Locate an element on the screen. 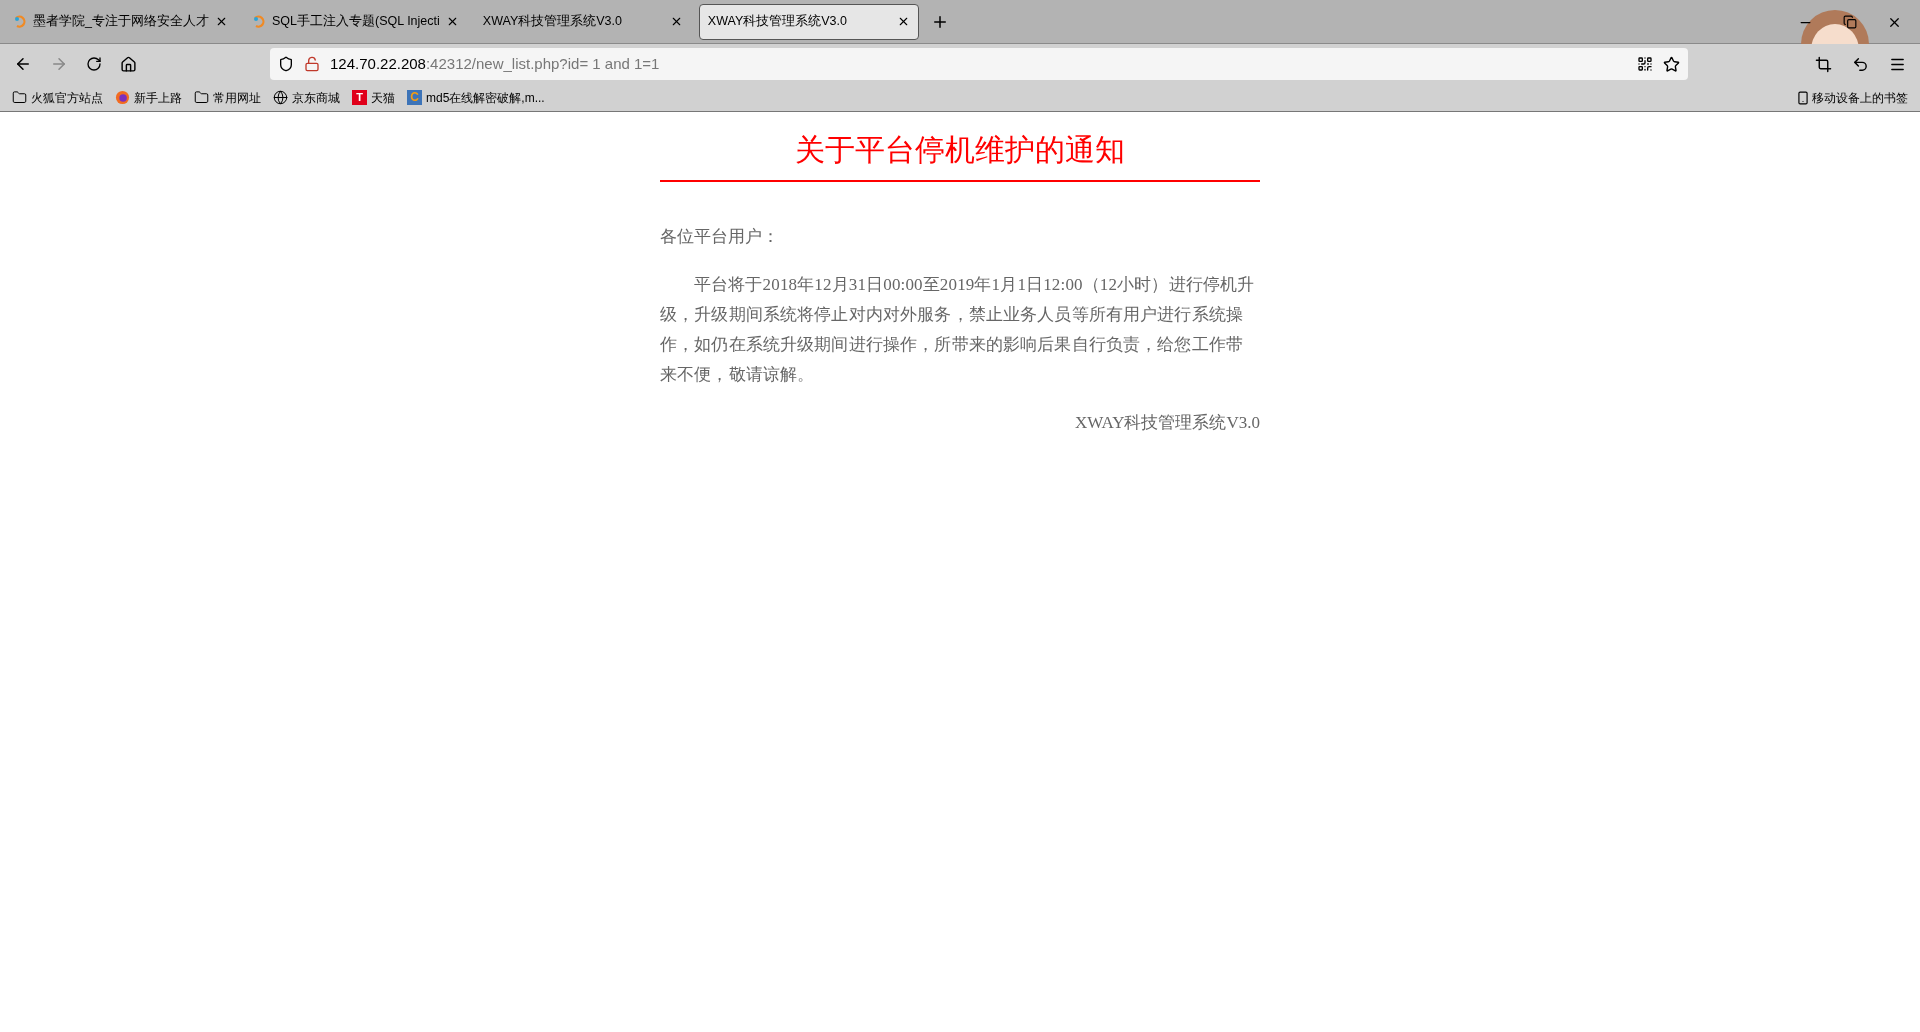 This screenshot has width=1920, height=1032. bookmark-item: T 天猫 is located at coordinates (373, 97).